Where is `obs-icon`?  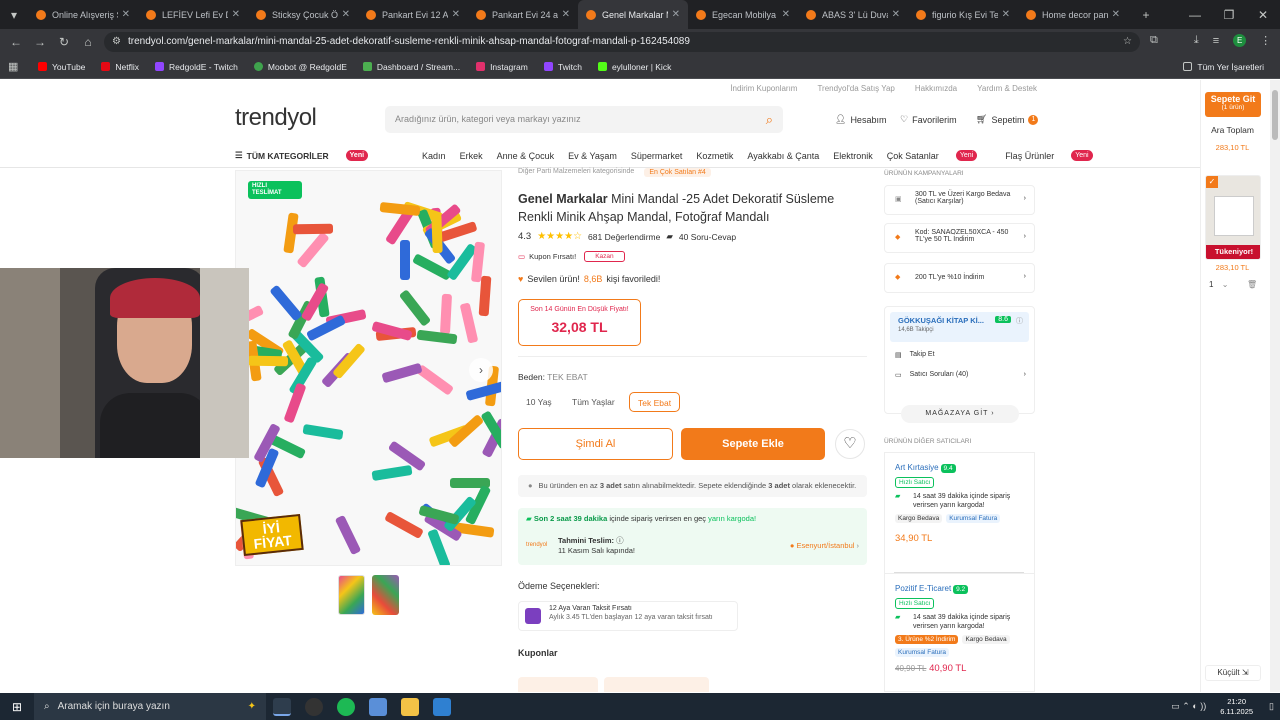
obs-icon is located at coordinates (314, 706).